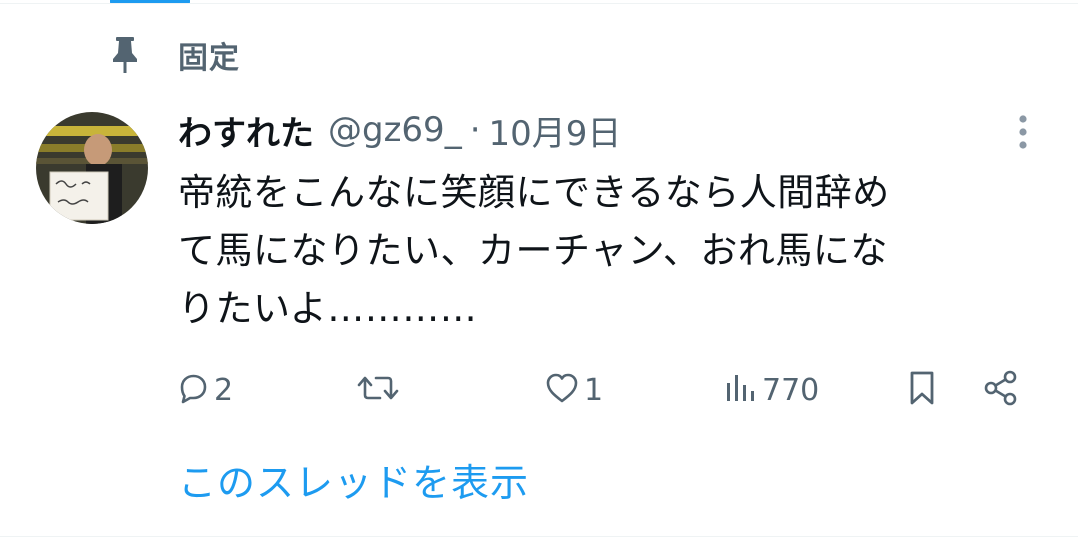 Image resolution: width=1078 pixels, height=539 pixels. What do you see at coordinates (555, 130) in the screenshot?
I see `tweet-date: 10月9日` at bounding box center [555, 130].